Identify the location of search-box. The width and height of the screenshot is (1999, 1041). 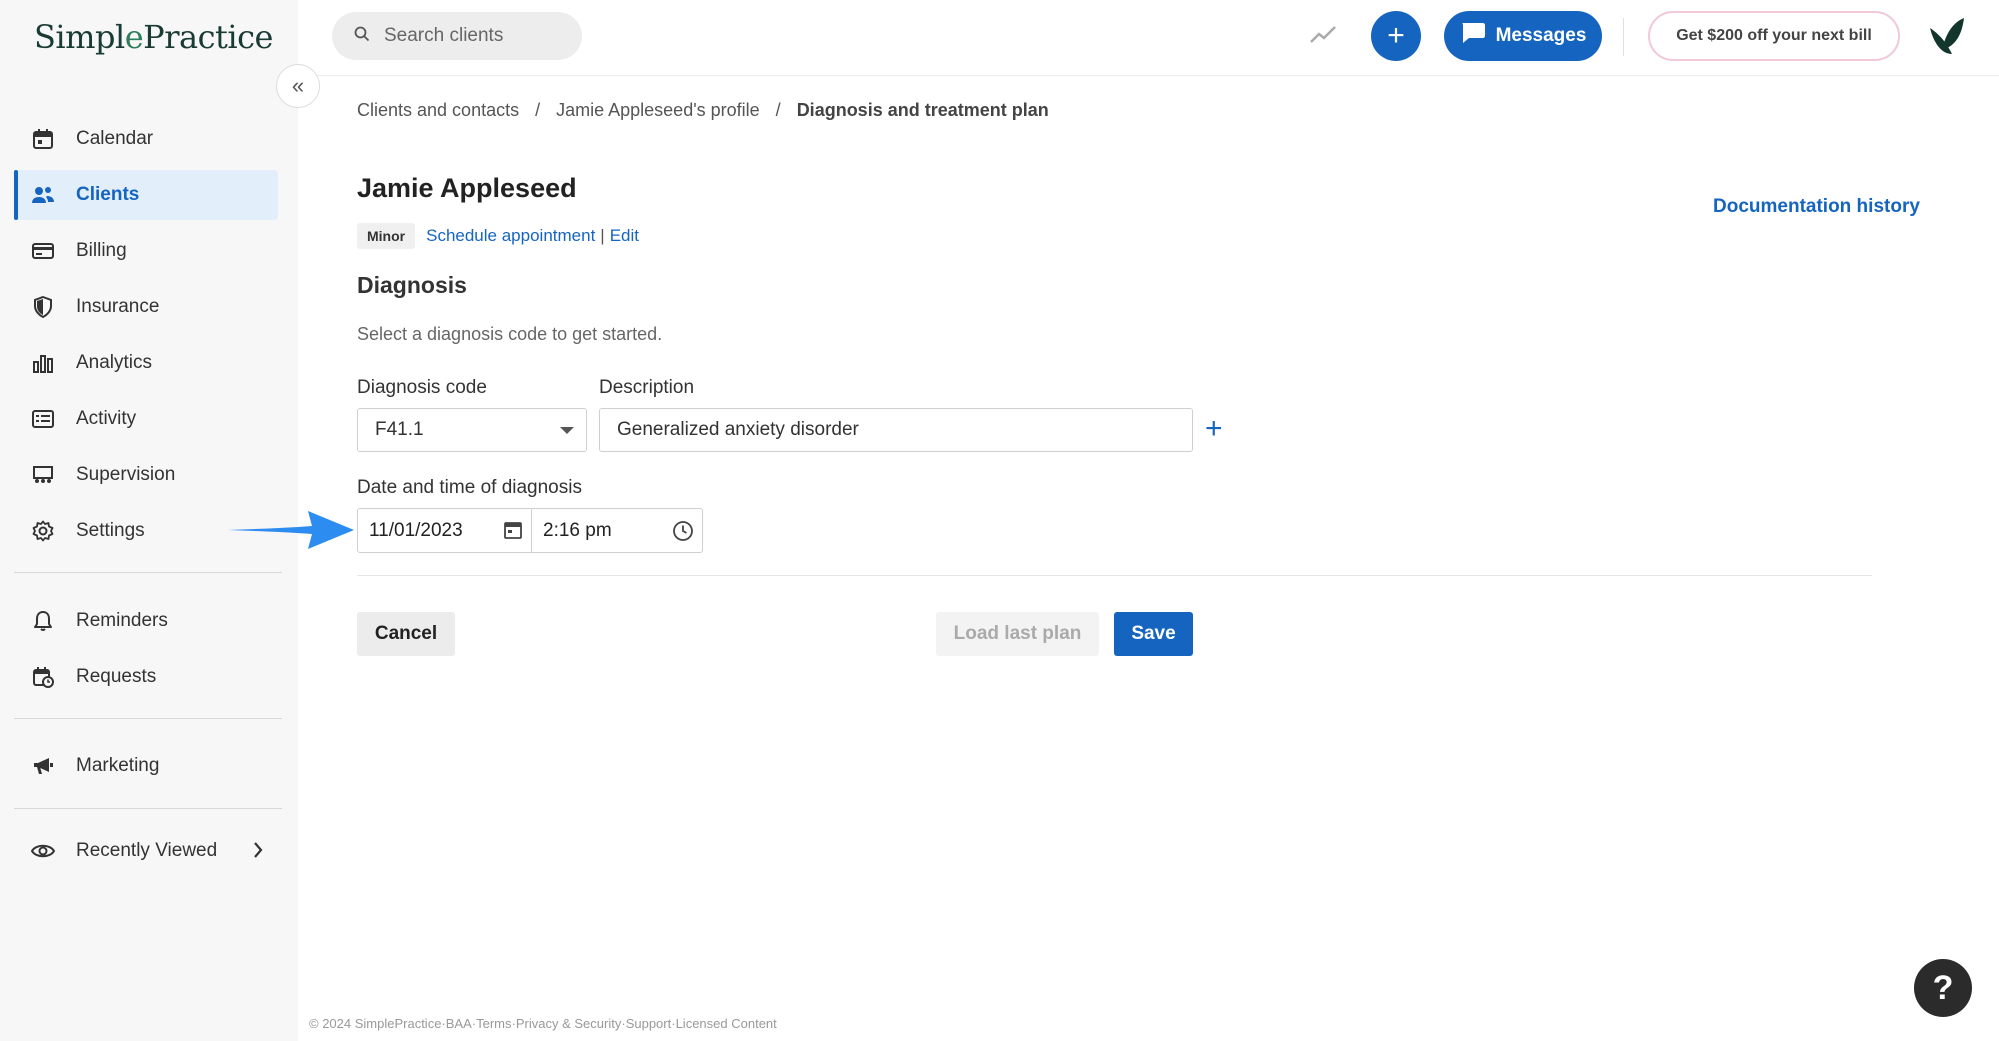
(457, 36).